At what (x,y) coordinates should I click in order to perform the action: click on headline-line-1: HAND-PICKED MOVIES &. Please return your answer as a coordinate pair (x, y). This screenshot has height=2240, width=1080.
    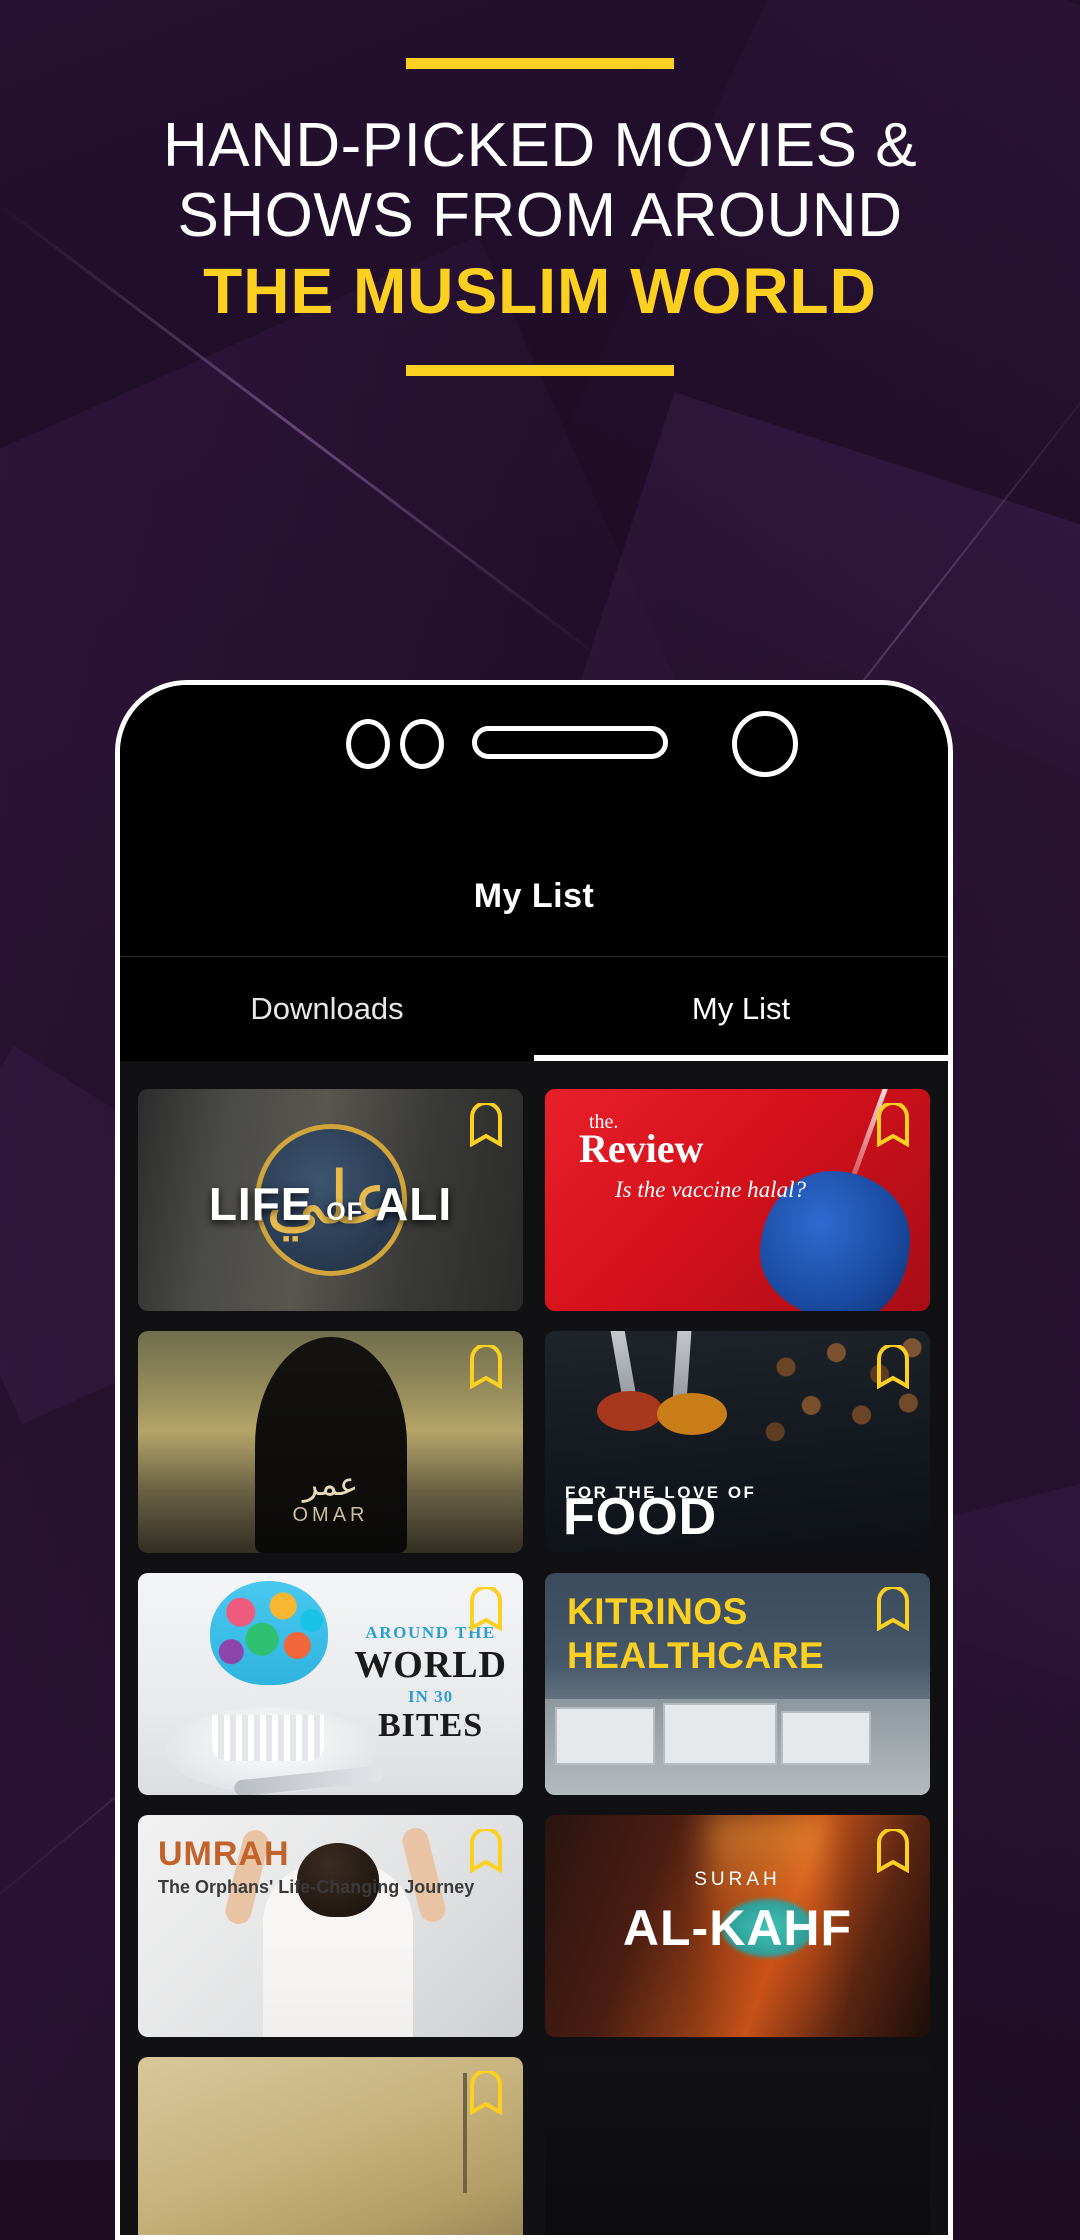
    Looking at the image, I should click on (540, 145).